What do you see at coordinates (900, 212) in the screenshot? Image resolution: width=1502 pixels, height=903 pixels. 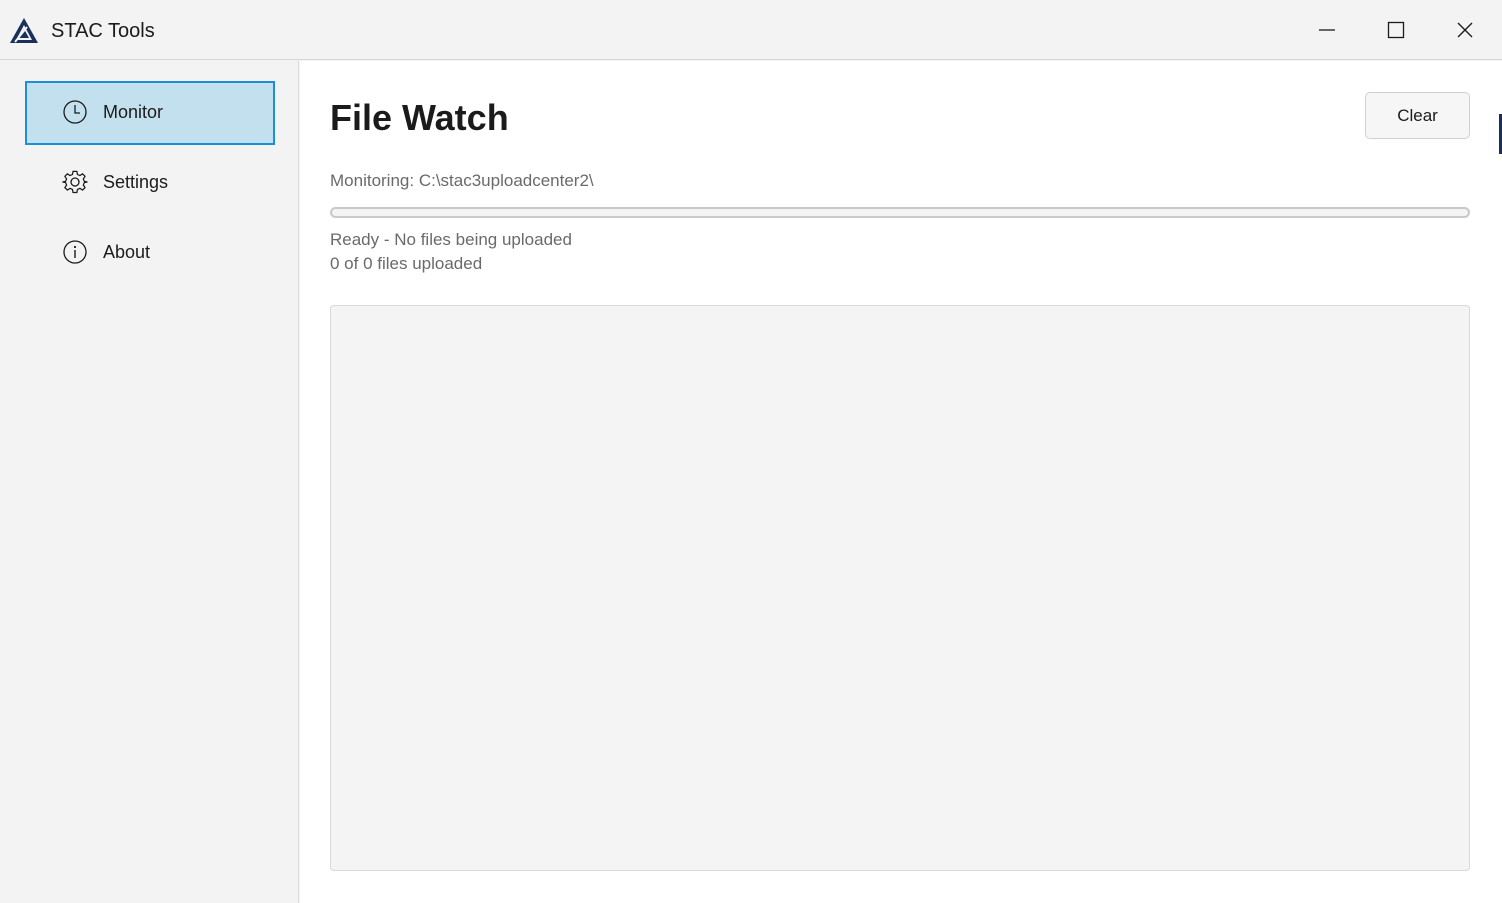 I see `upload-progress-bar` at bounding box center [900, 212].